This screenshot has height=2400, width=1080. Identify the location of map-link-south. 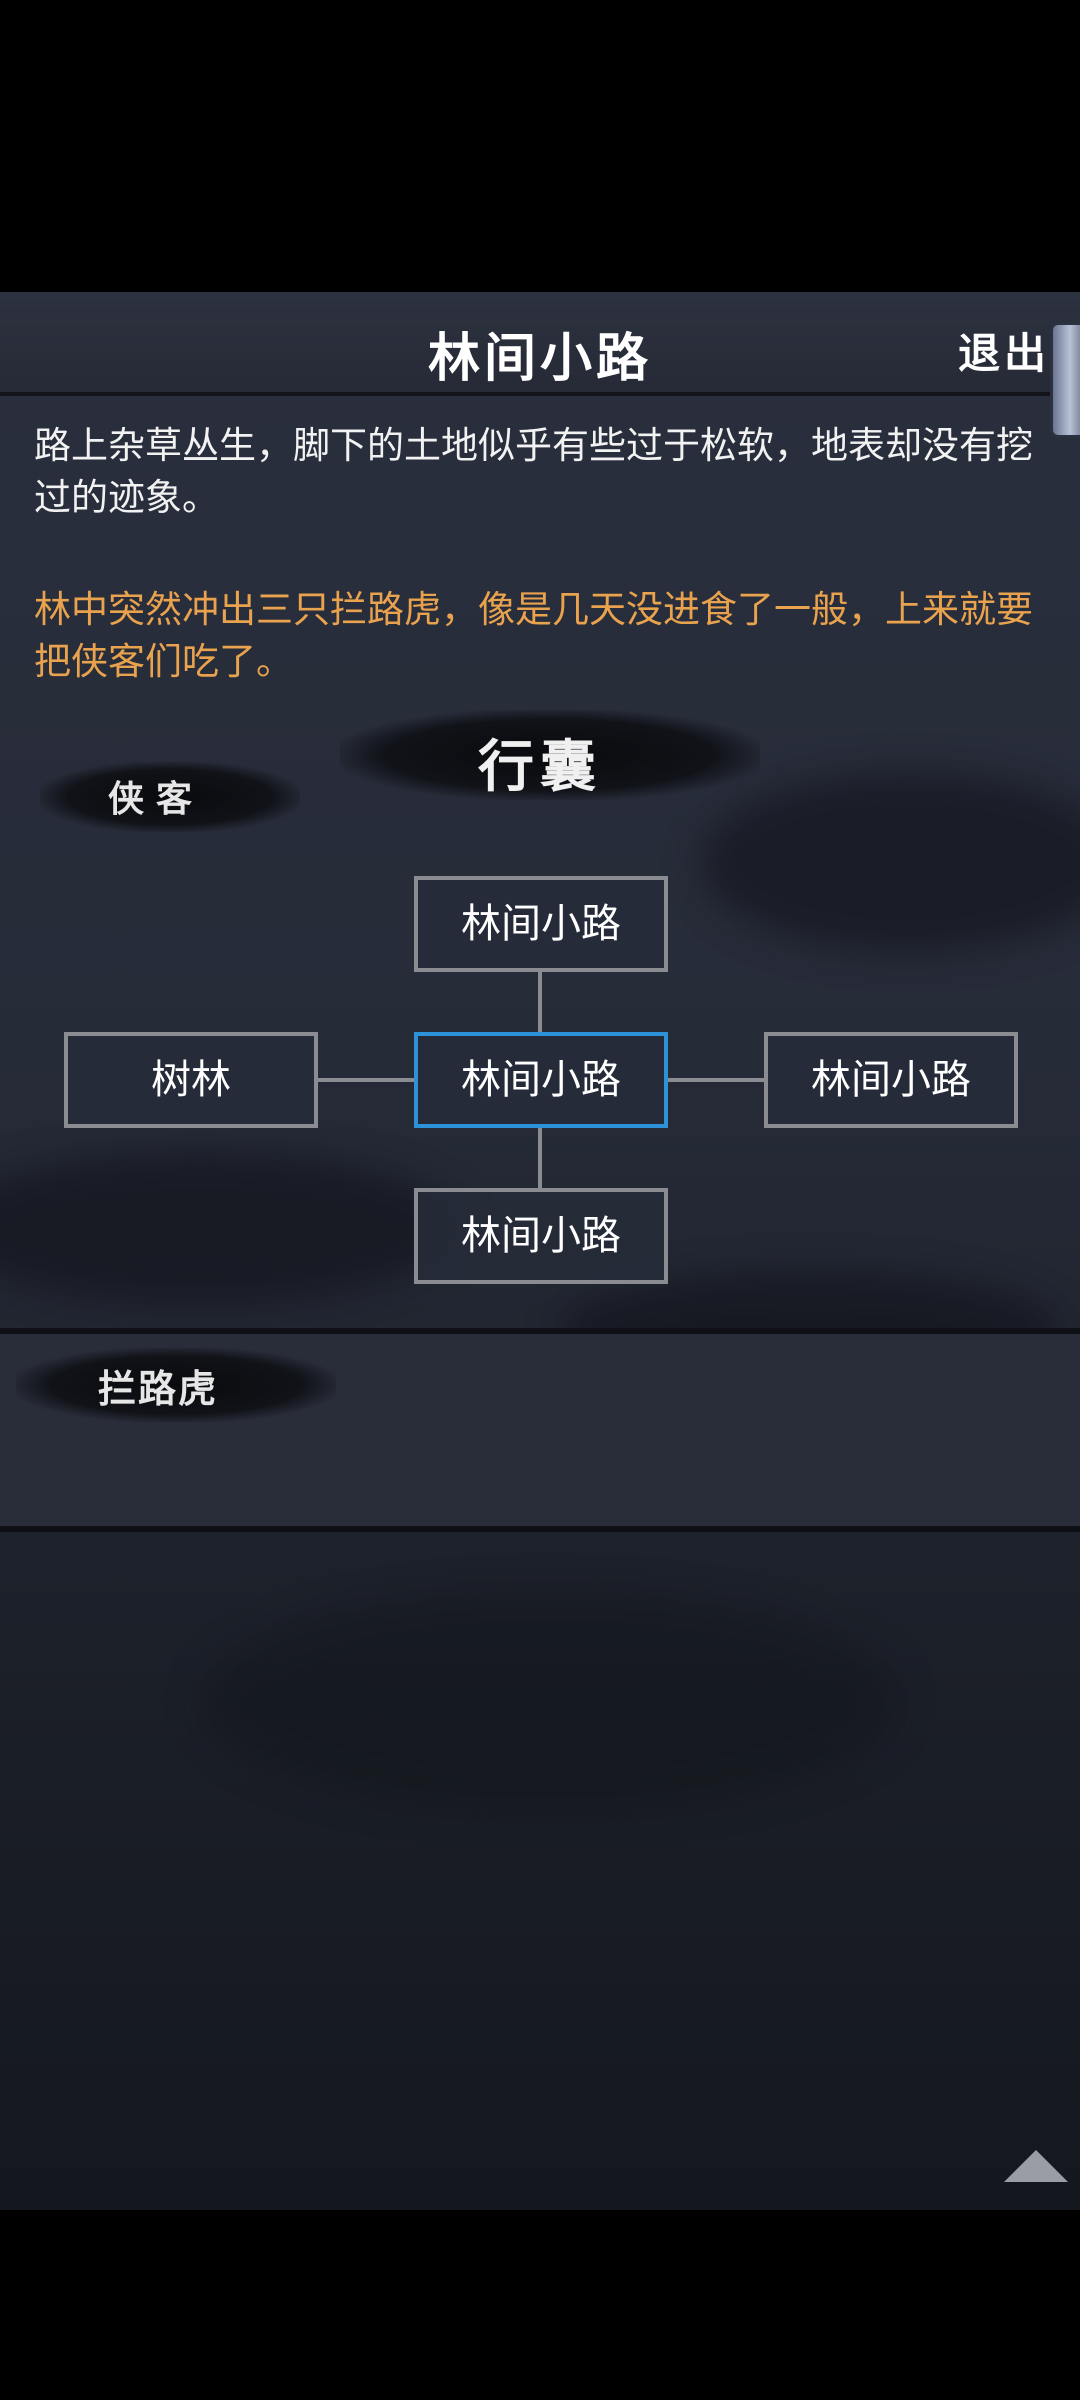
(540, 1157).